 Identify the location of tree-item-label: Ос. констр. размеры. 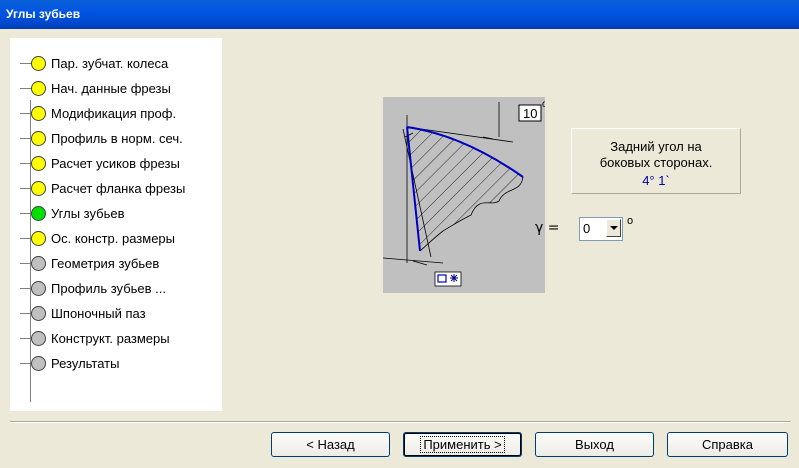
(113, 238).